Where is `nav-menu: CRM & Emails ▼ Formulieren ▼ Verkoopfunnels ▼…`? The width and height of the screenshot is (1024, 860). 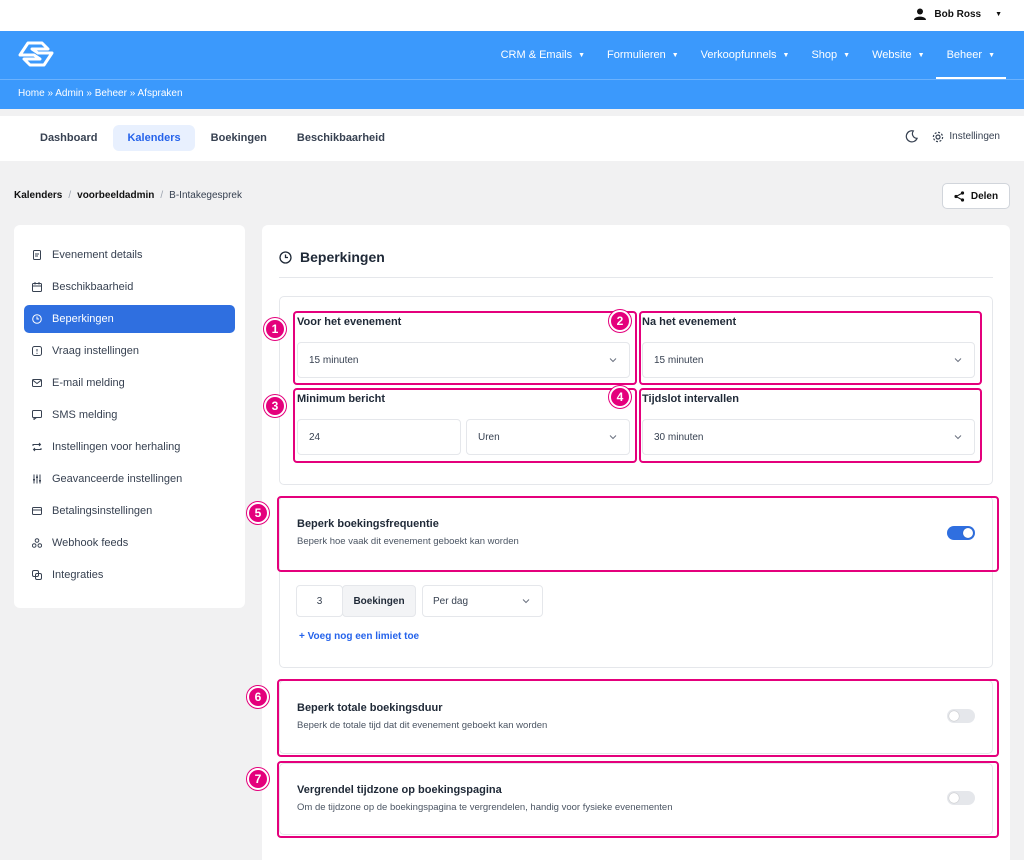
nav-menu: CRM & Emails ▼ Formulieren ▼ Verkoopfunnels ▼… is located at coordinates (748, 55).